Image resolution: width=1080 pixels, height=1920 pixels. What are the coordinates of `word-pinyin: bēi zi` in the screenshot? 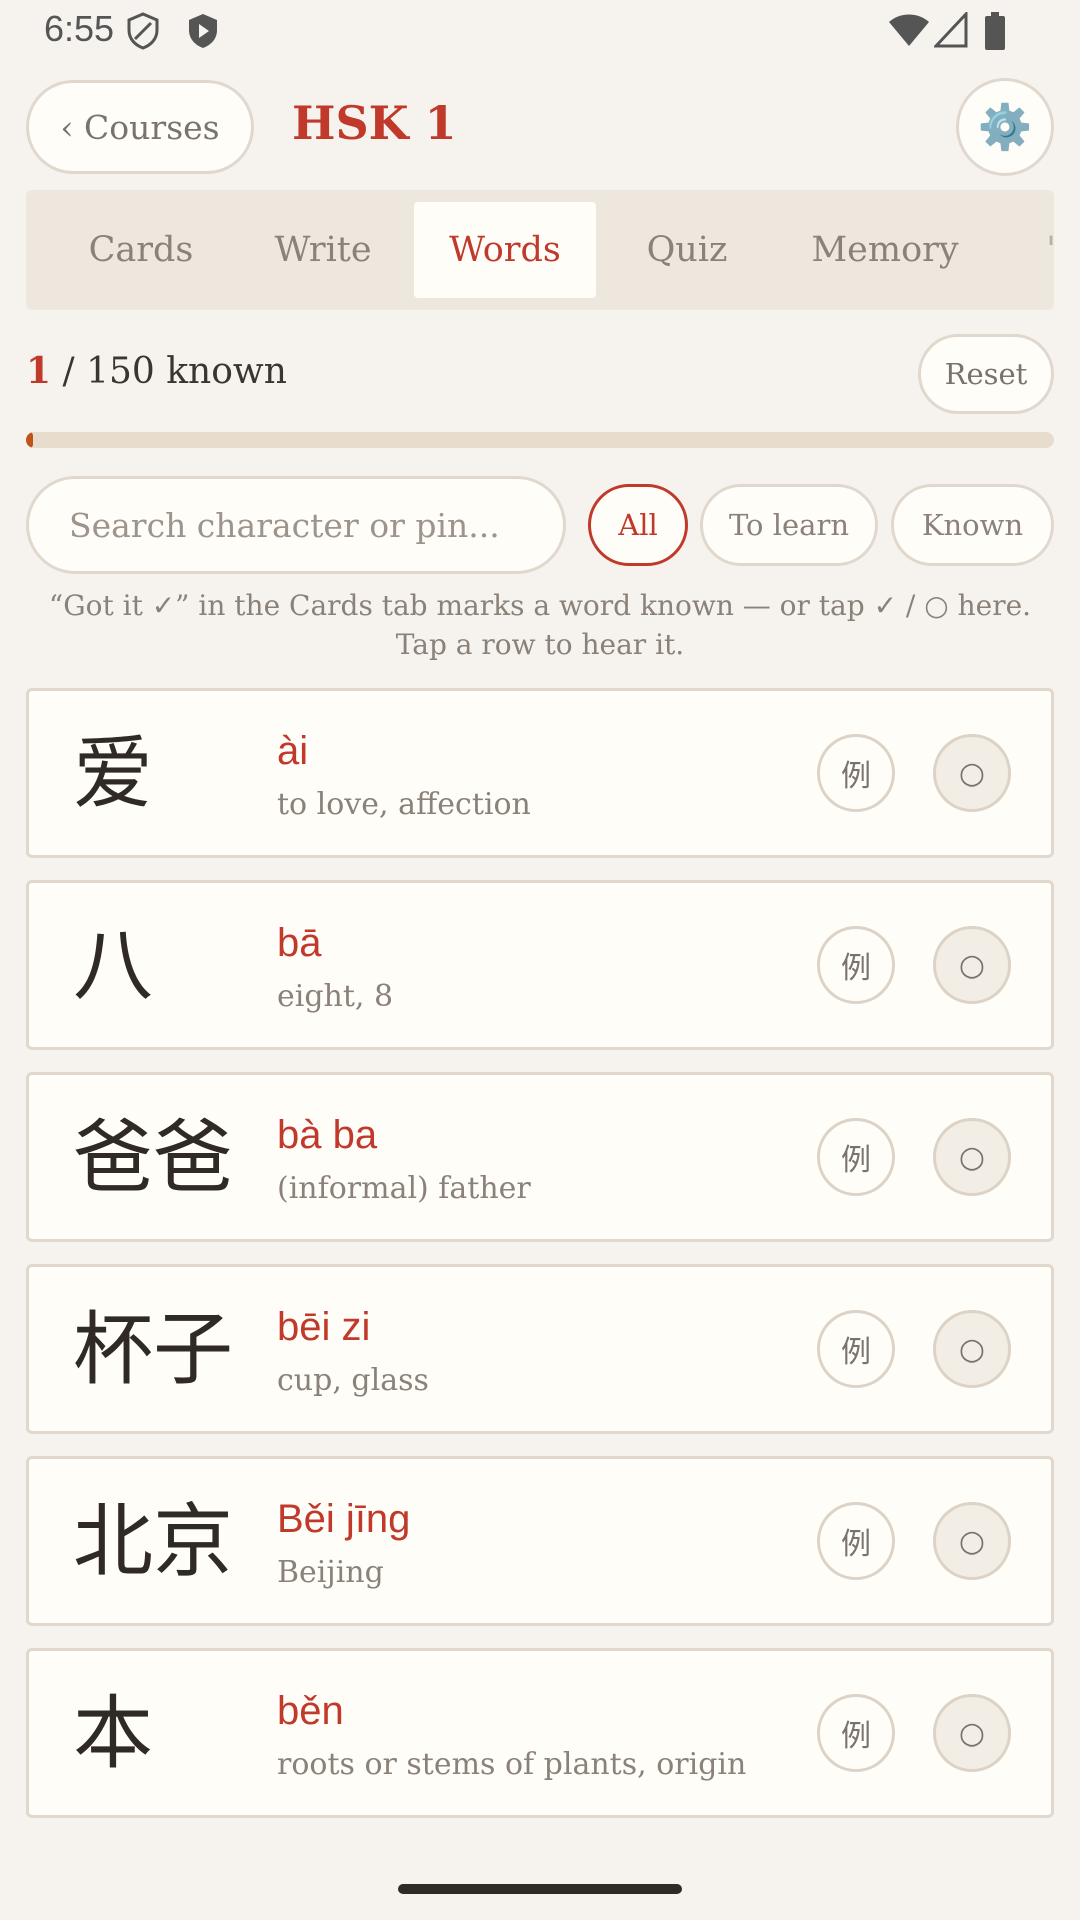 It's located at (324, 1327).